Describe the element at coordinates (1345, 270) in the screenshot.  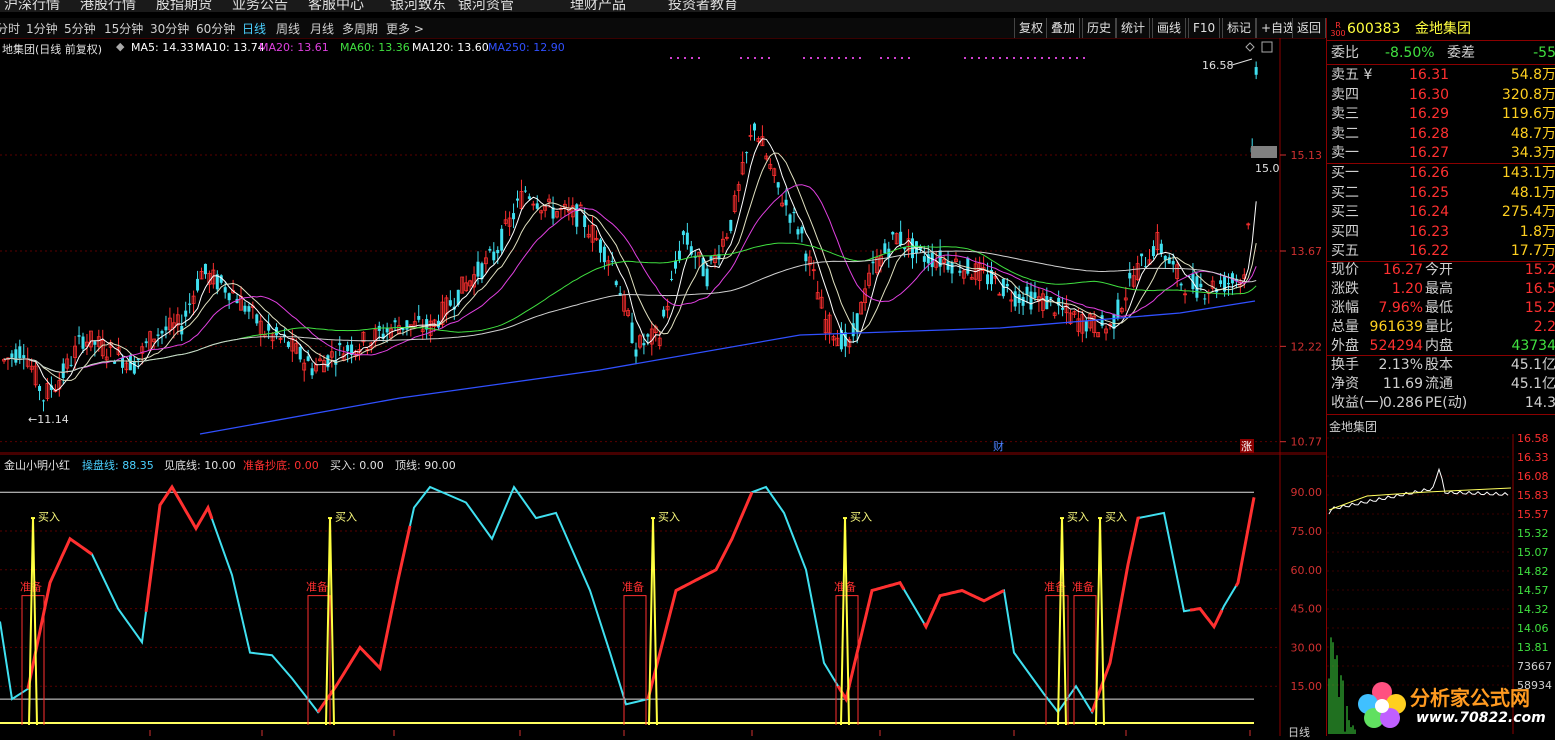
I see `quote-label: 现价` at that location.